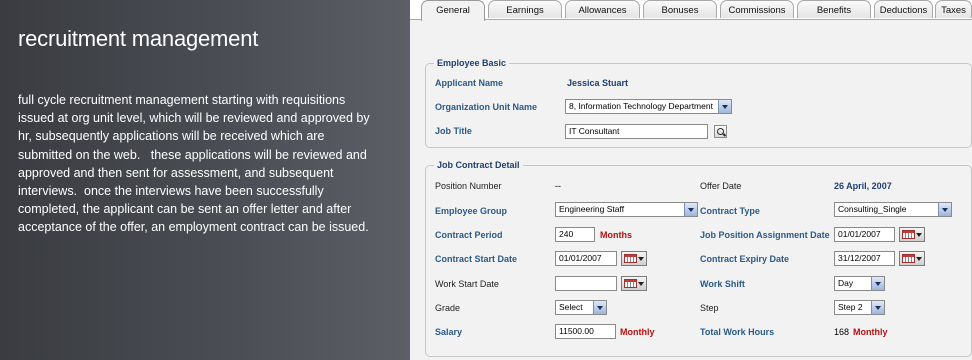  I want to click on work-start-label: Work Start Date, so click(467, 284).